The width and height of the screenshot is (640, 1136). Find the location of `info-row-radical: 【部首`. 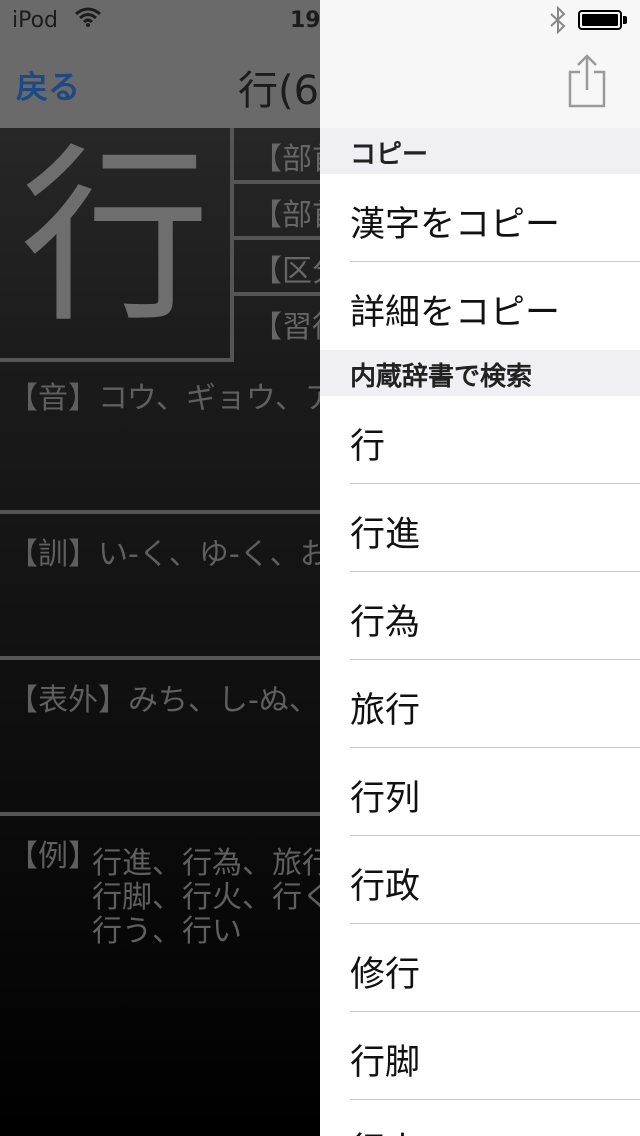

info-row-radical: 【部首 is located at coordinates (288, 156).